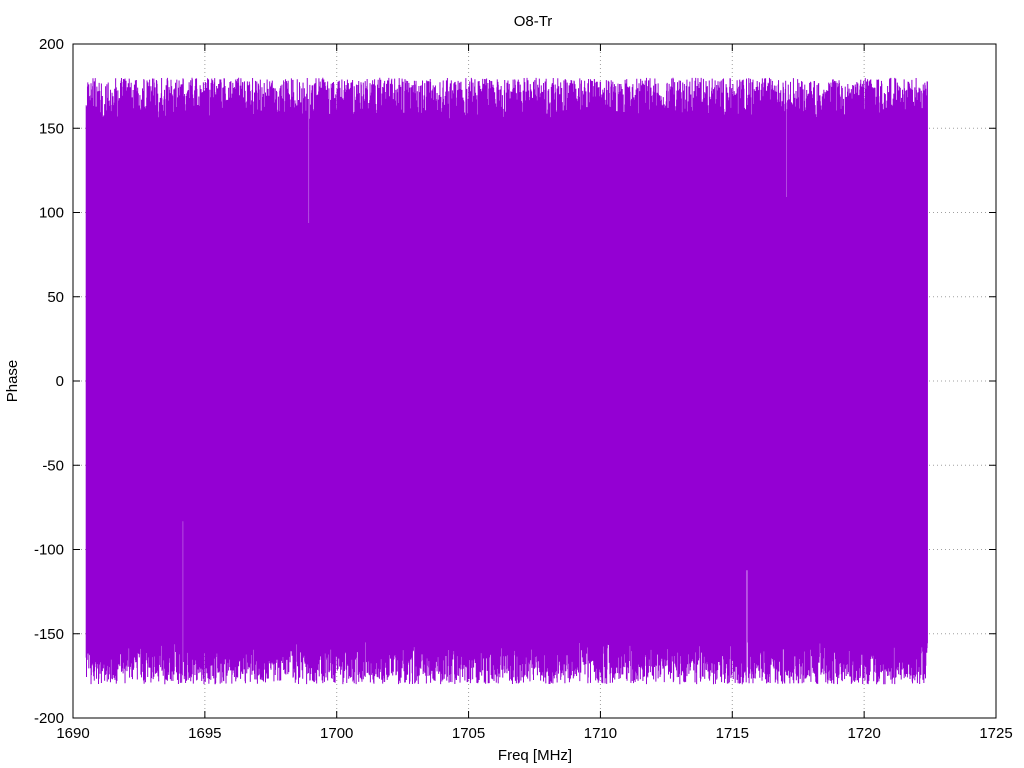 The image size is (1024, 768). Describe the element at coordinates (51, 213) in the screenshot. I see `y-tick-label: 100` at that location.